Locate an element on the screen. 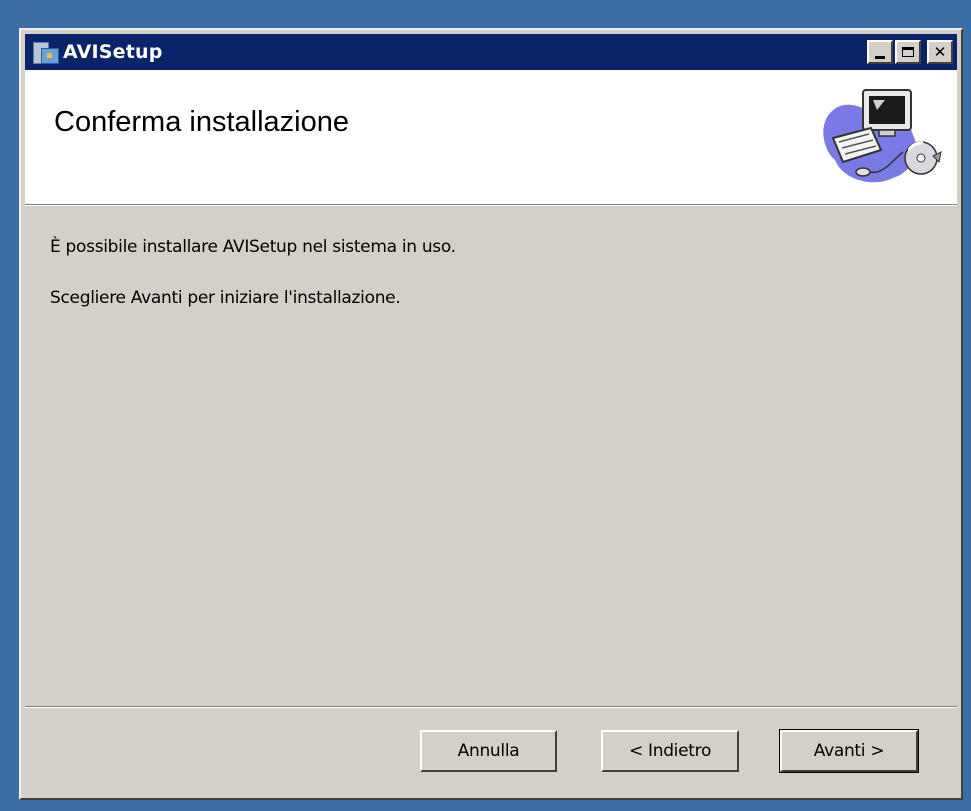 The width and height of the screenshot is (971, 811). minimize-button is located at coordinates (880, 52).